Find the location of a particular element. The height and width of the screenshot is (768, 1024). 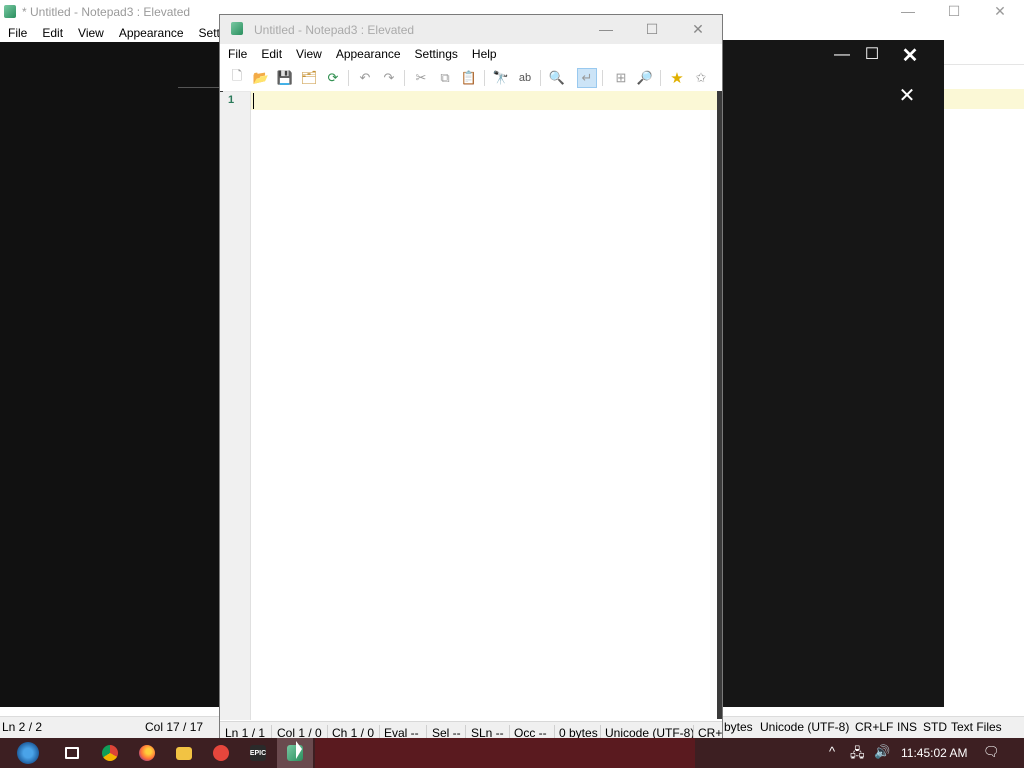

overlay-minimize-button: — is located at coordinates (842, 55).